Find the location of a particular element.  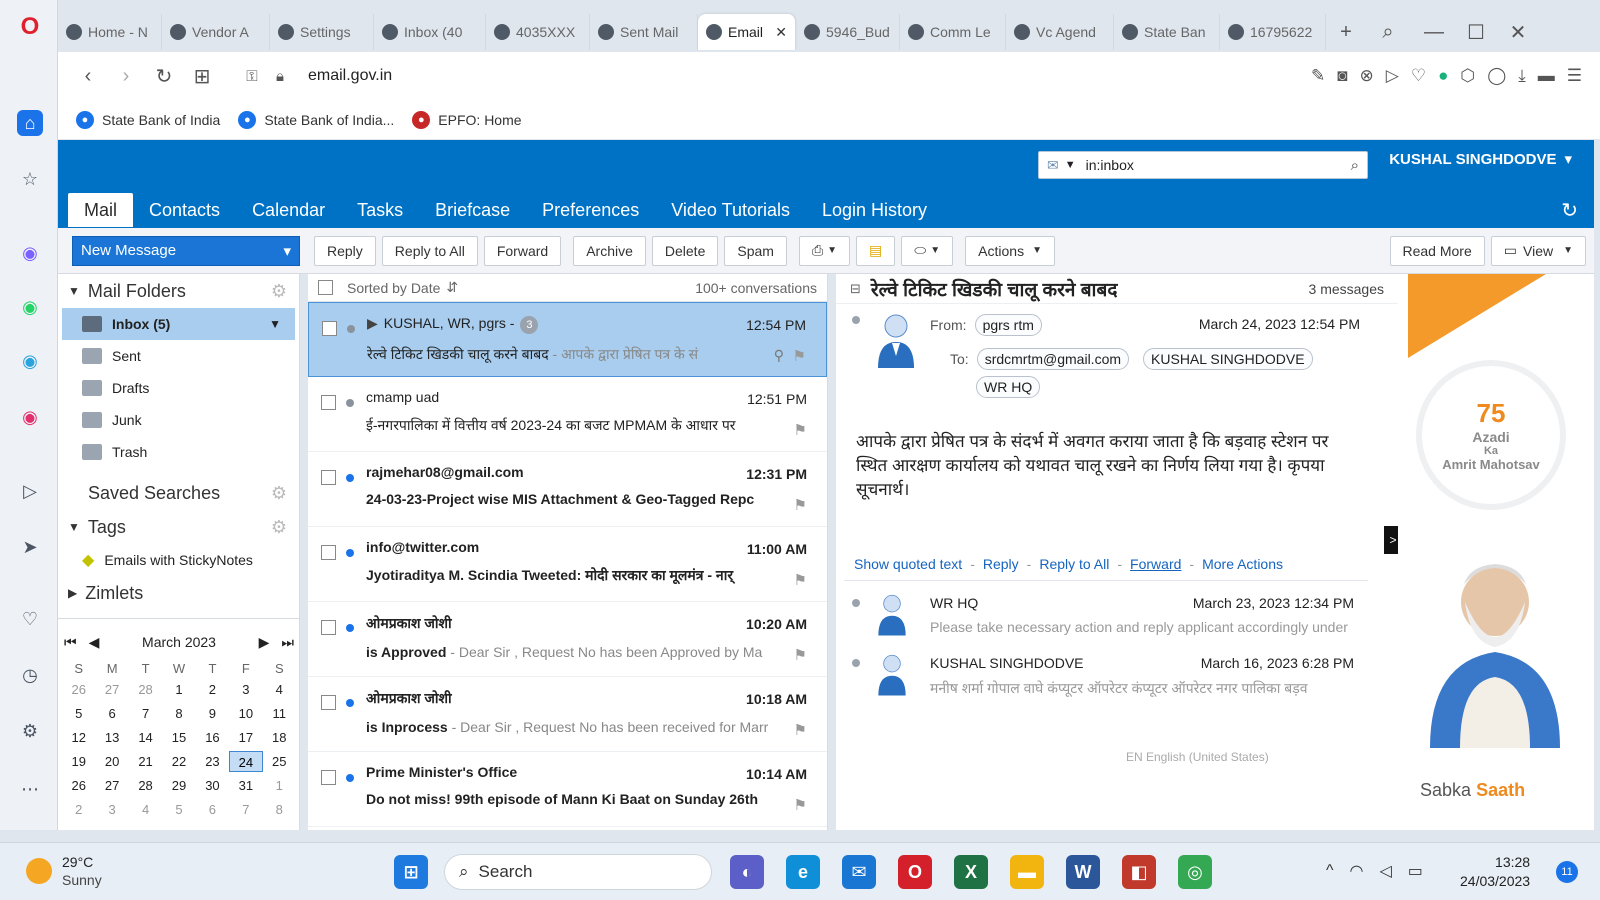

bookmark-sbi: ● State Bank of India is located at coordinates (148, 119).